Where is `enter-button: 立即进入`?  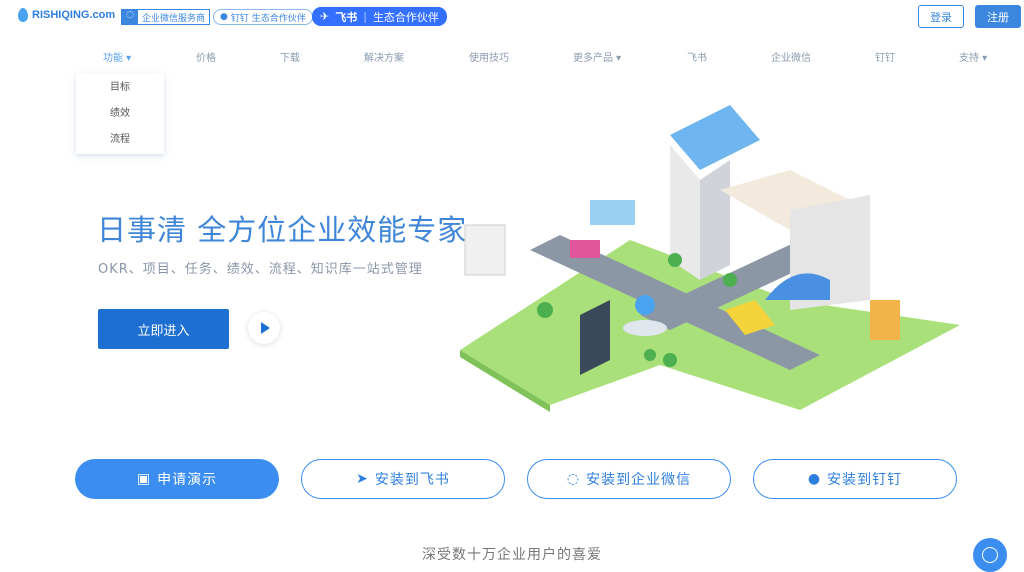 enter-button: 立即进入 is located at coordinates (163, 329).